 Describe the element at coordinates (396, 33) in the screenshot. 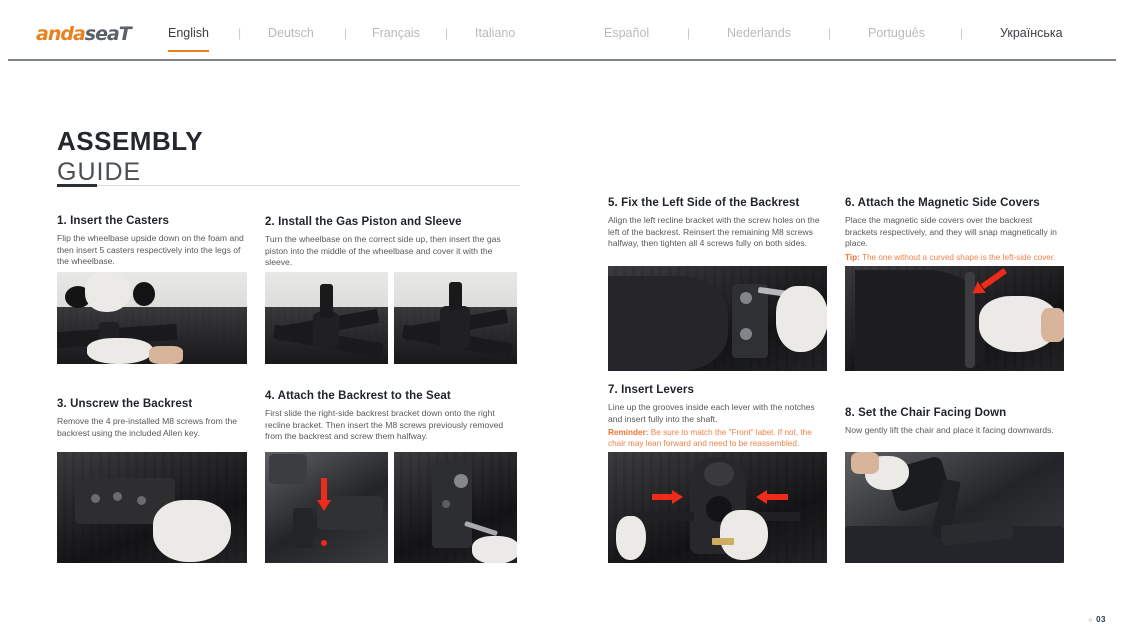

I see `lang-link-francais: Français` at that location.